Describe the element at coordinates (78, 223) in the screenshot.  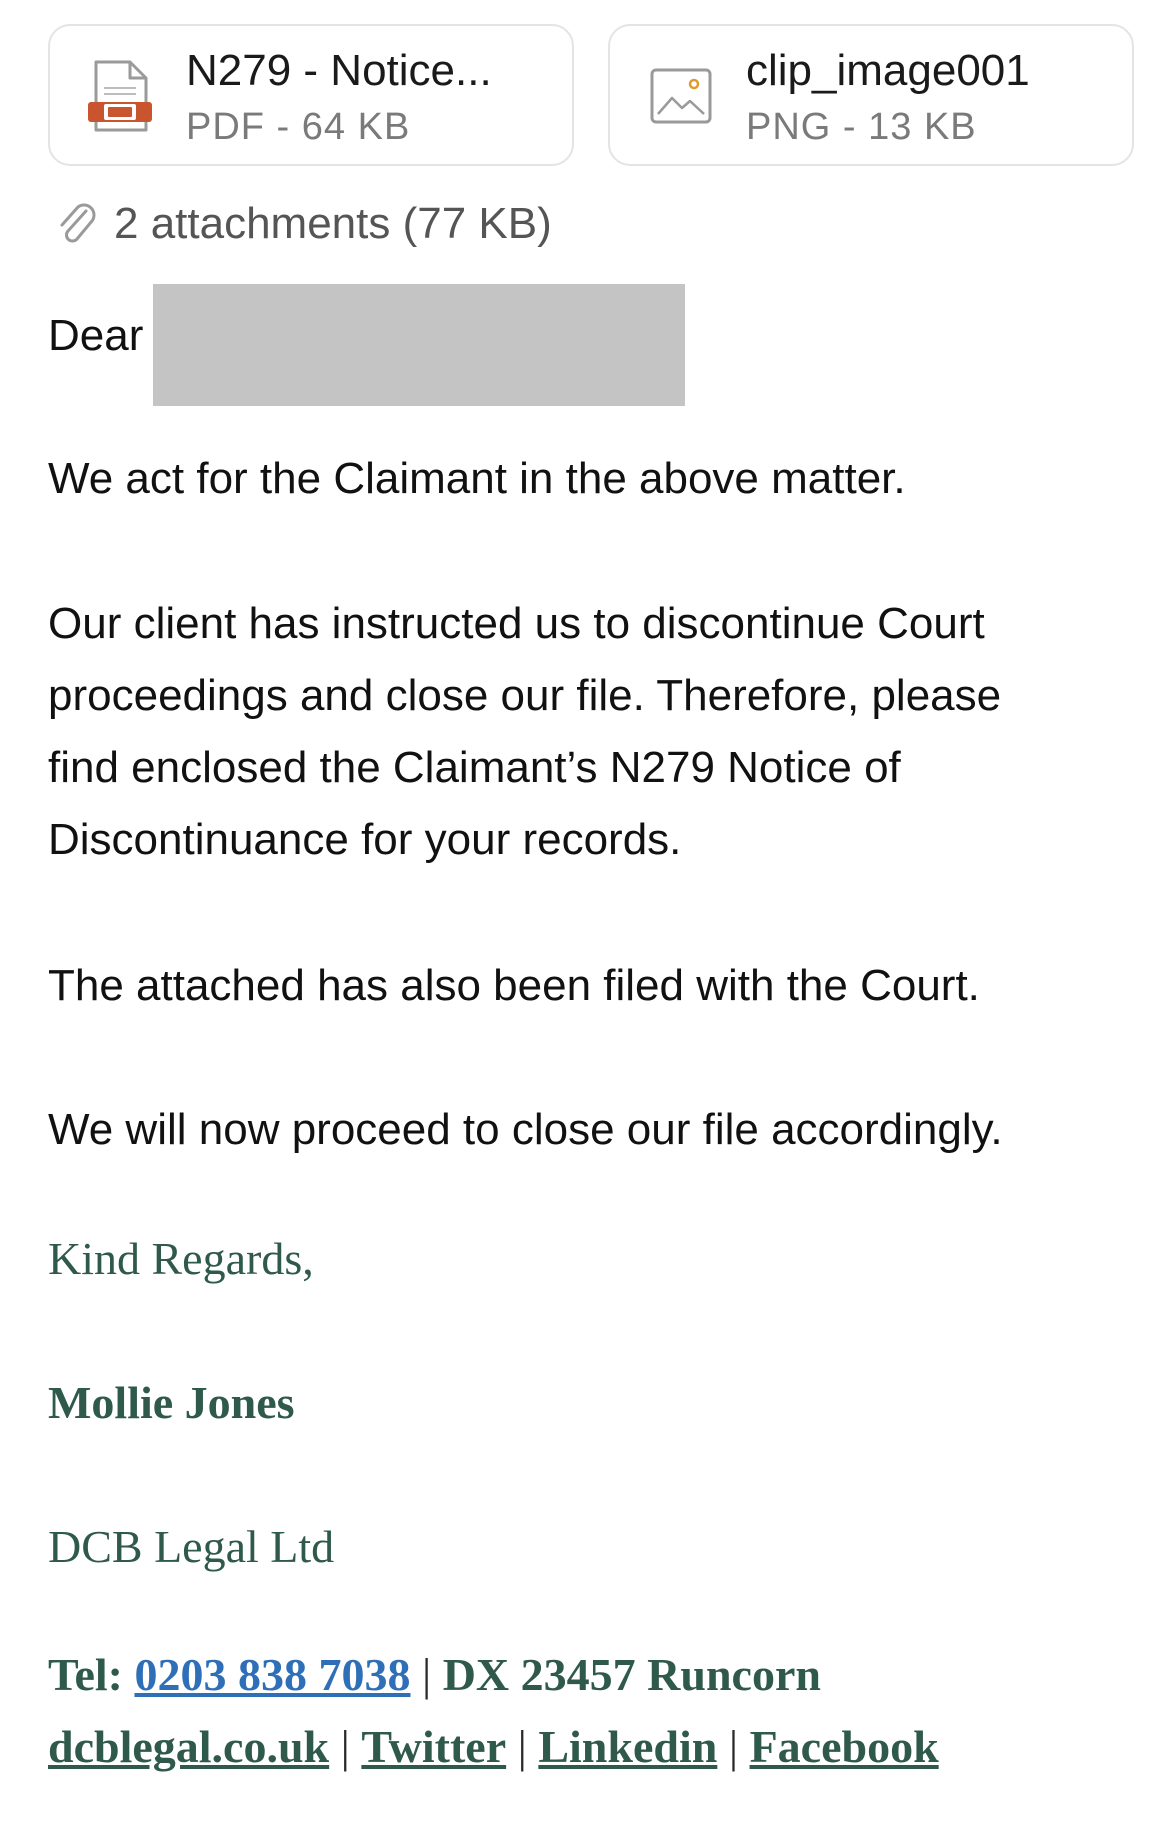
I see `paperclip-icon` at that location.